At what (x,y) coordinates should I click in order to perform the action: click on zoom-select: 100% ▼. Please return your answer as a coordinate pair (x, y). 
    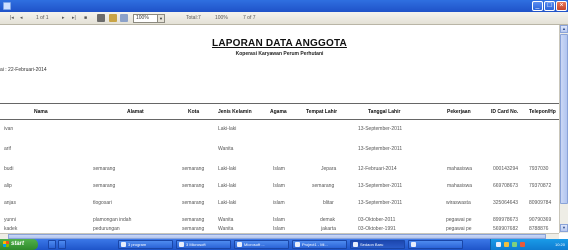
    Looking at the image, I should click on (149, 18).